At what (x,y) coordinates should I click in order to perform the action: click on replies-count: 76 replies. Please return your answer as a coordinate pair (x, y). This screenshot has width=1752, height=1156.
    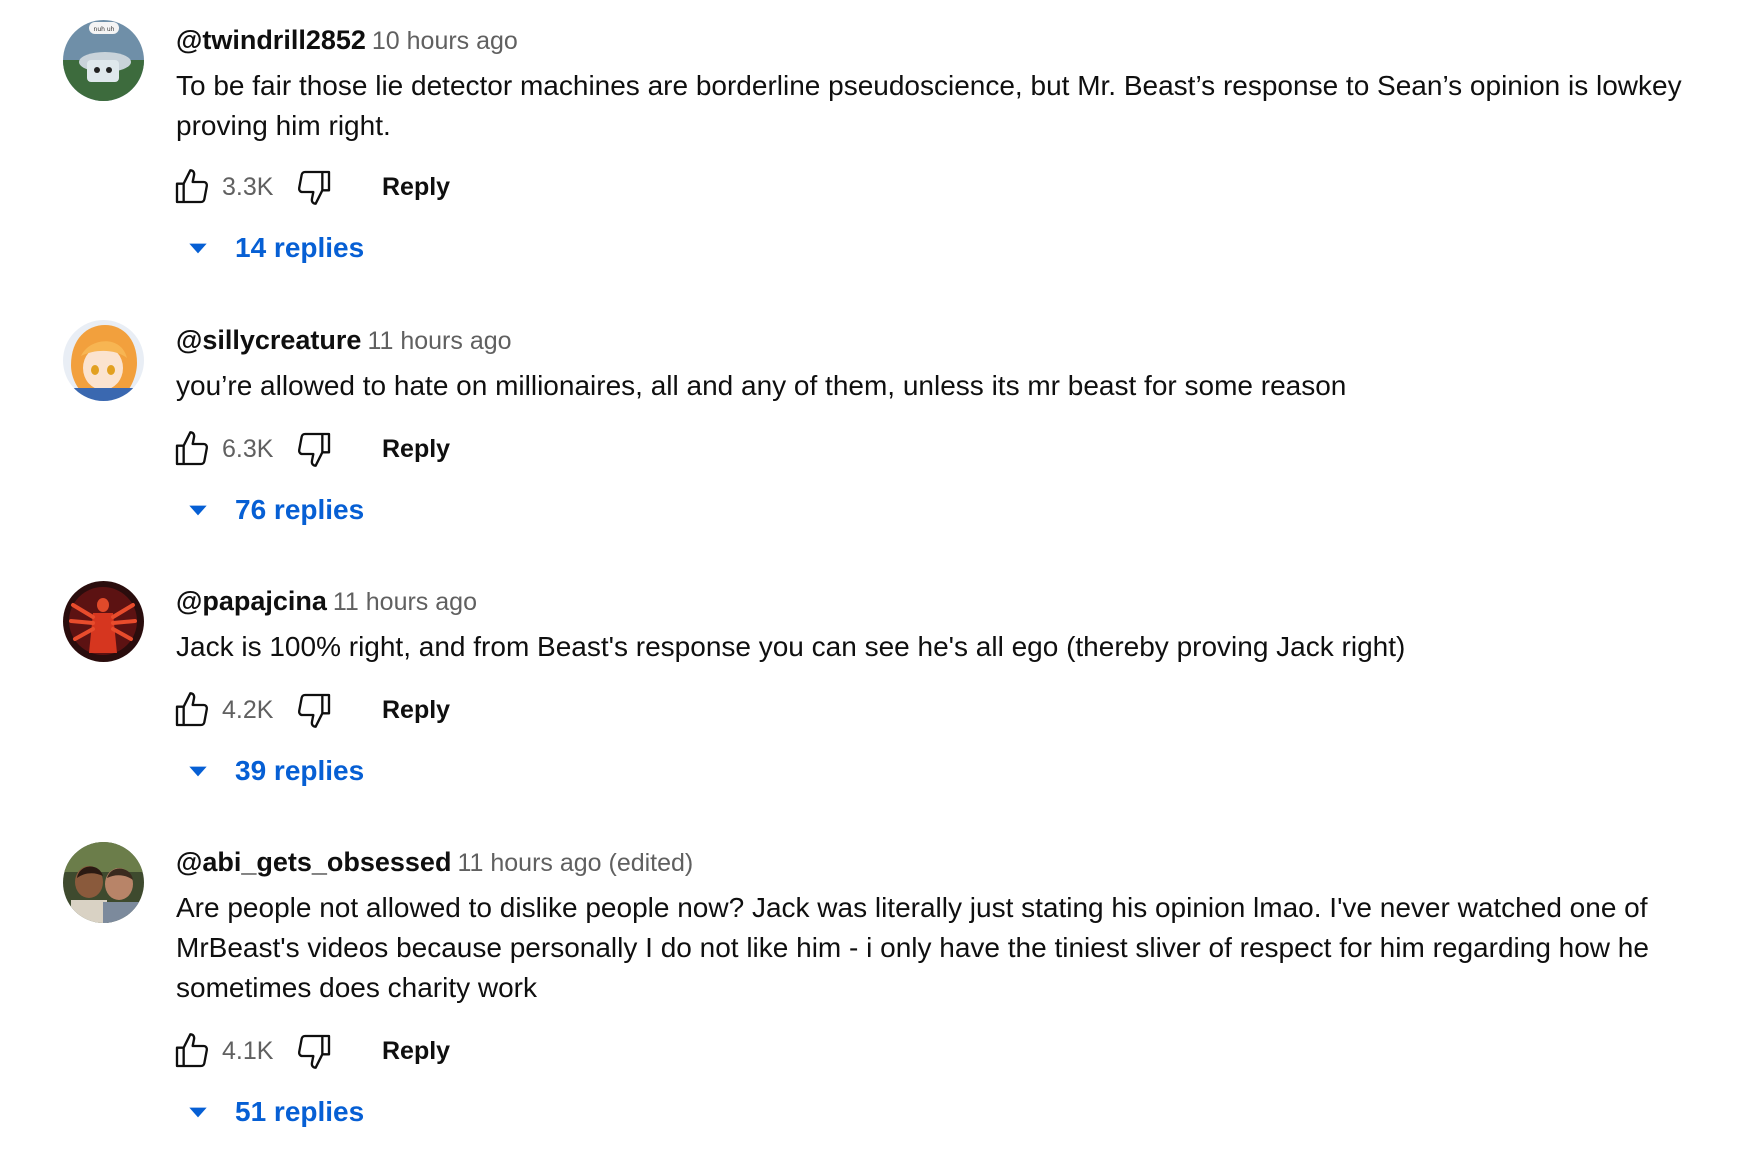
    Looking at the image, I should click on (300, 509).